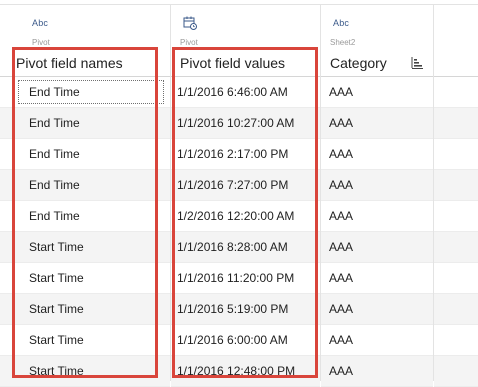 The width and height of the screenshot is (478, 387). Describe the element at coordinates (245, 123) in the screenshot. I see `table-cell: 1/1/2016 10:27:00 AM` at that location.